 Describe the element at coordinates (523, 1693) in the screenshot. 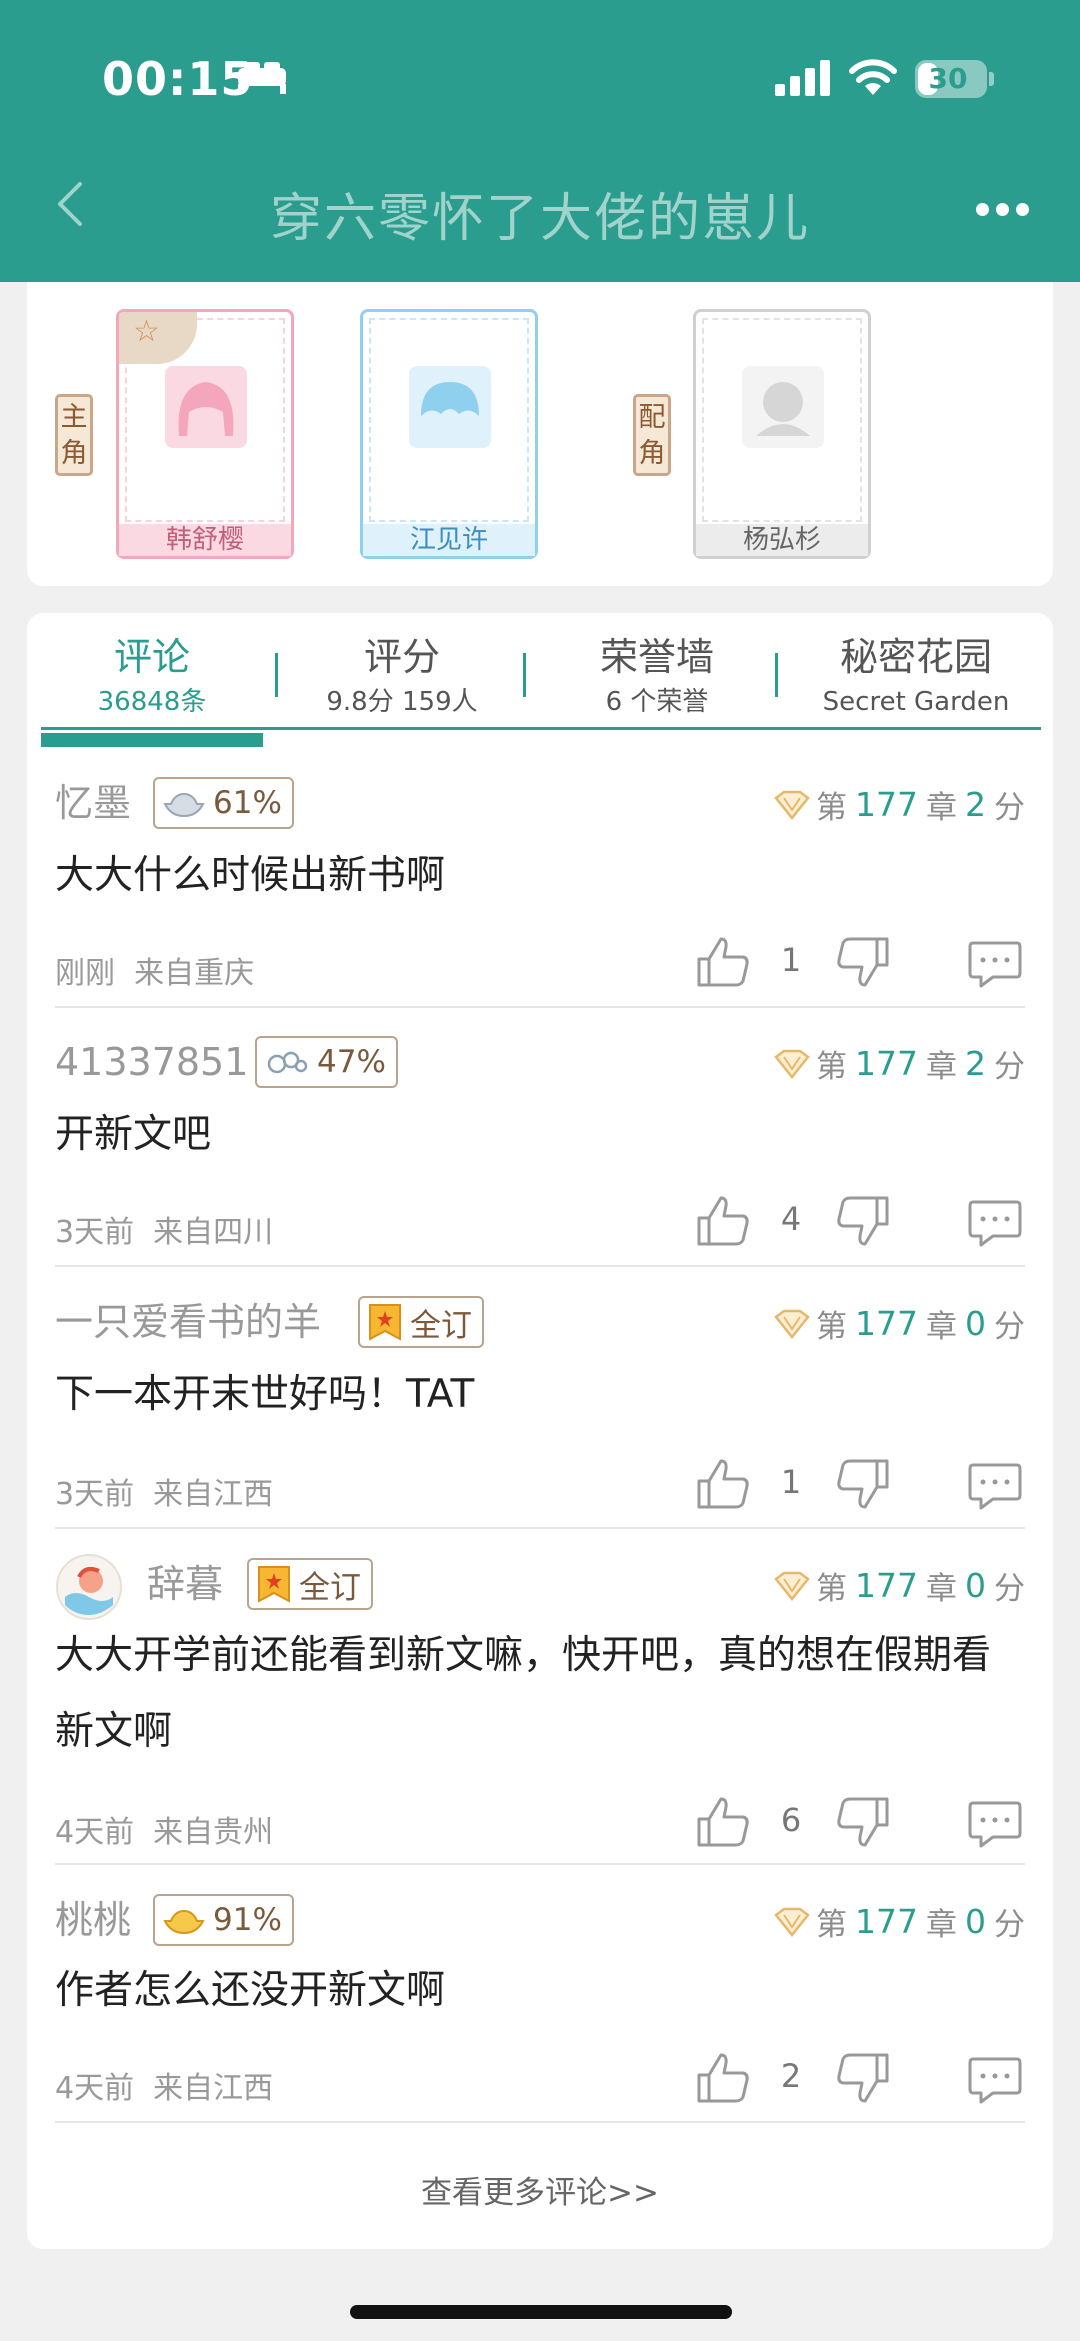

I see `comment-text: 大大开学前还能看到新文嘛，快开吧，真的想在假期看新文啊` at that location.